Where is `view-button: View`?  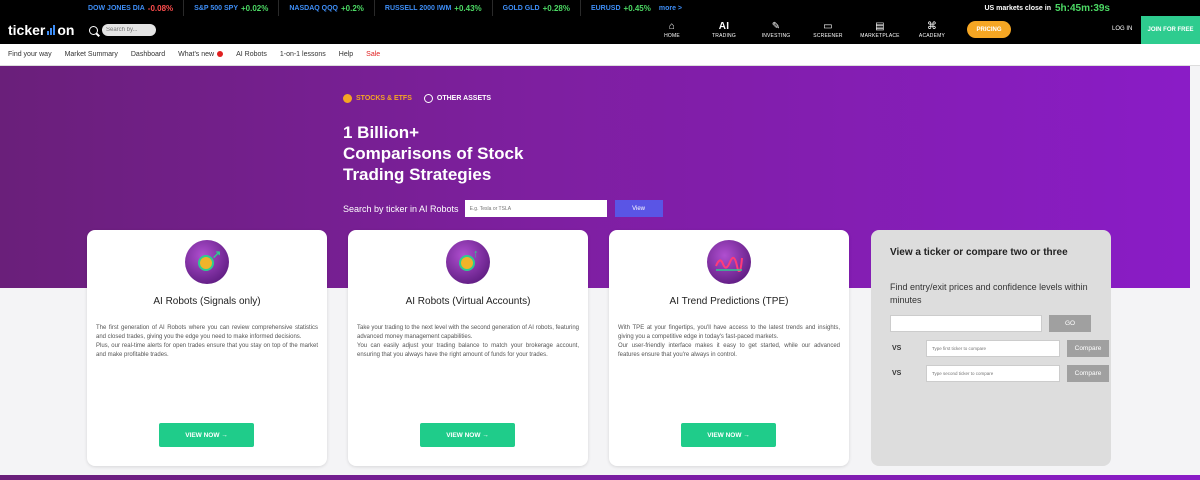
view-button: View is located at coordinates (638, 208).